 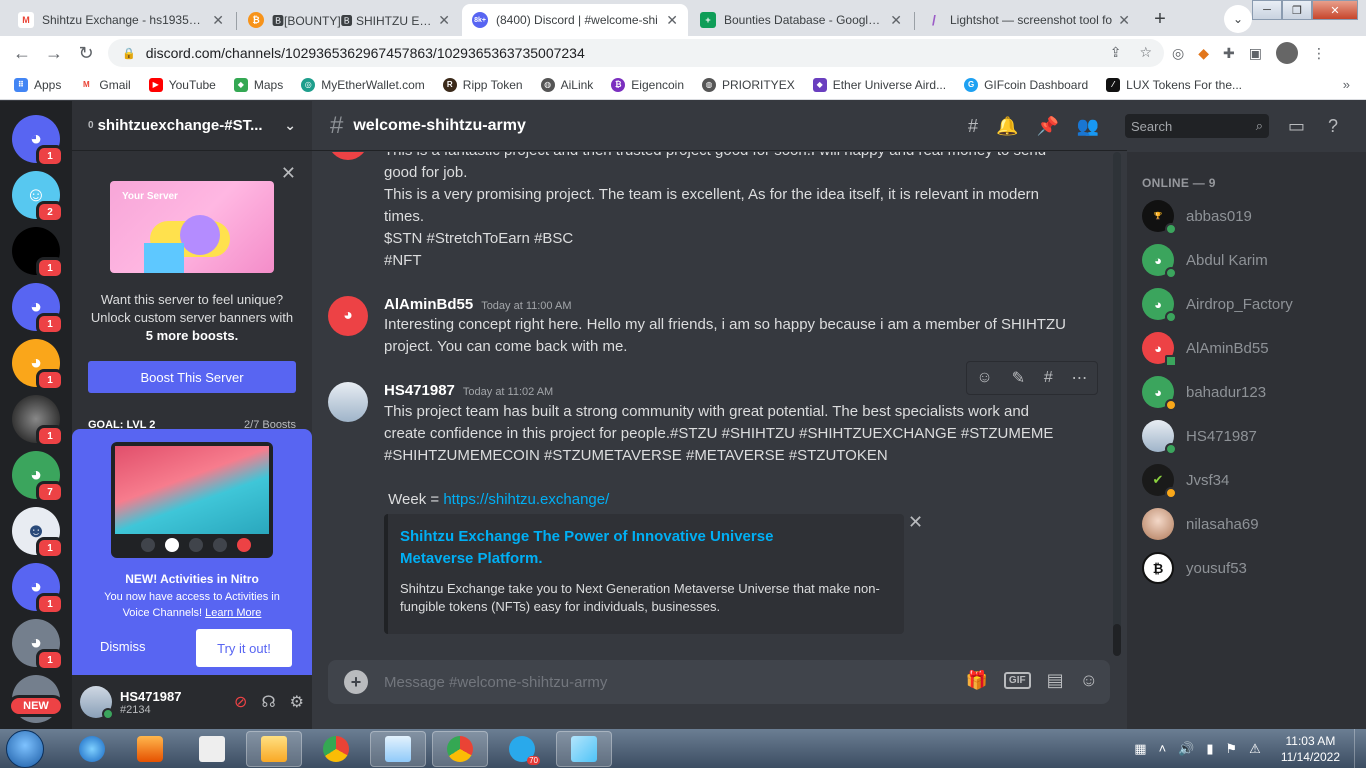 What do you see at coordinates (522, 749) in the screenshot?
I see `taskbar-app-telegram: 70` at bounding box center [522, 749].